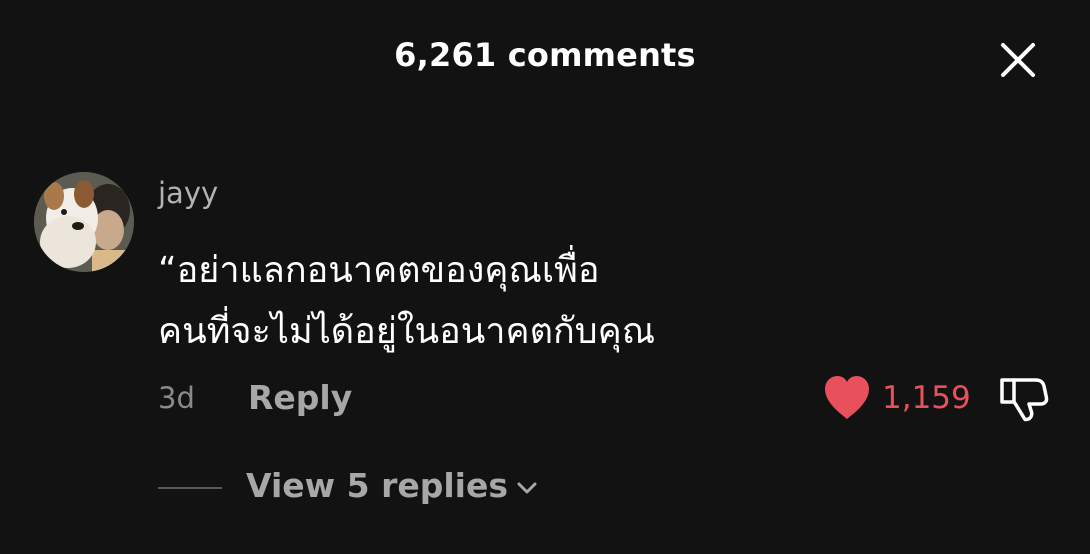  Describe the element at coordinates (545, 55) in the screenshot. I see `comments-title: 6,261 comments` at that location.